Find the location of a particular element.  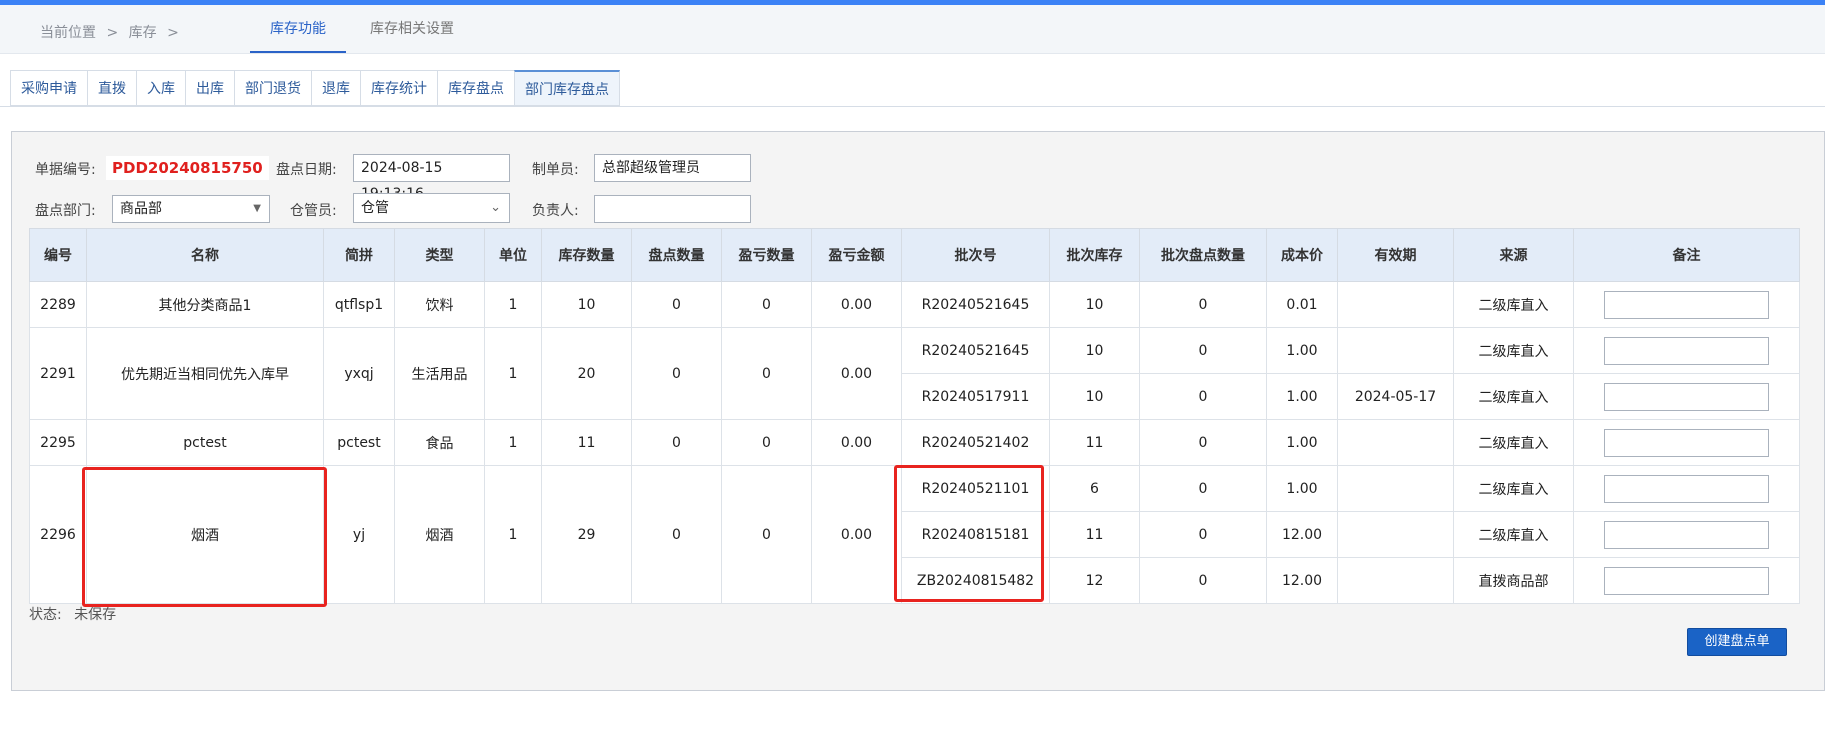

date-label: 盘点日期: is located at coordinates (306, 170).